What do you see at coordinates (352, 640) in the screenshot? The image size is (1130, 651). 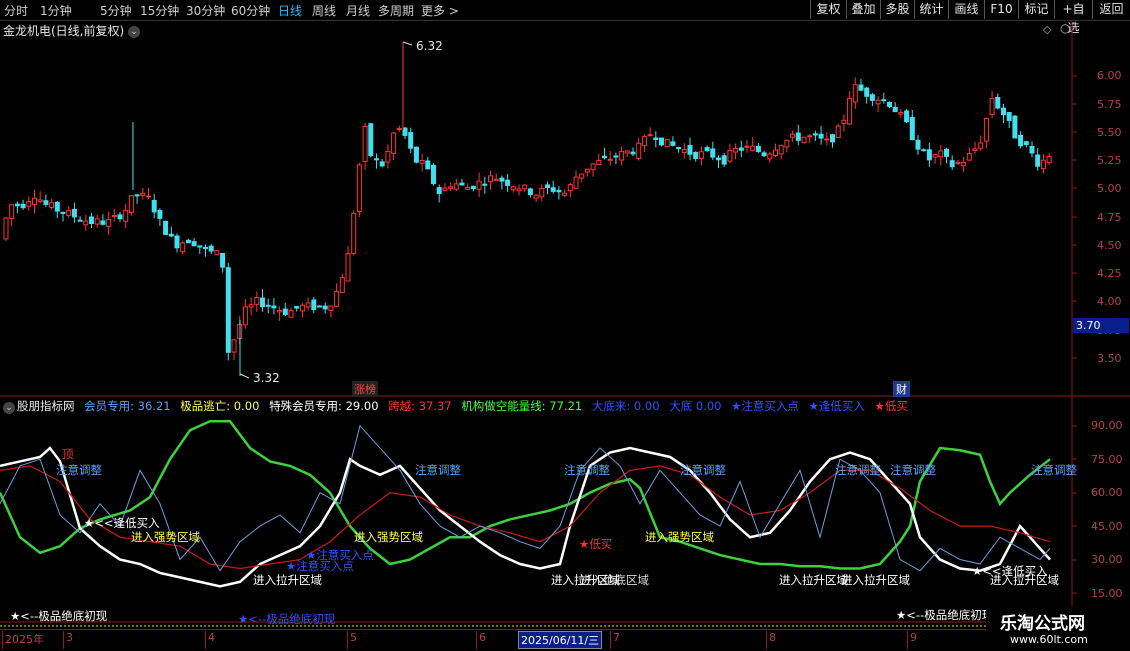 I see `date-tick: 5` at bounding box center [352, 640].